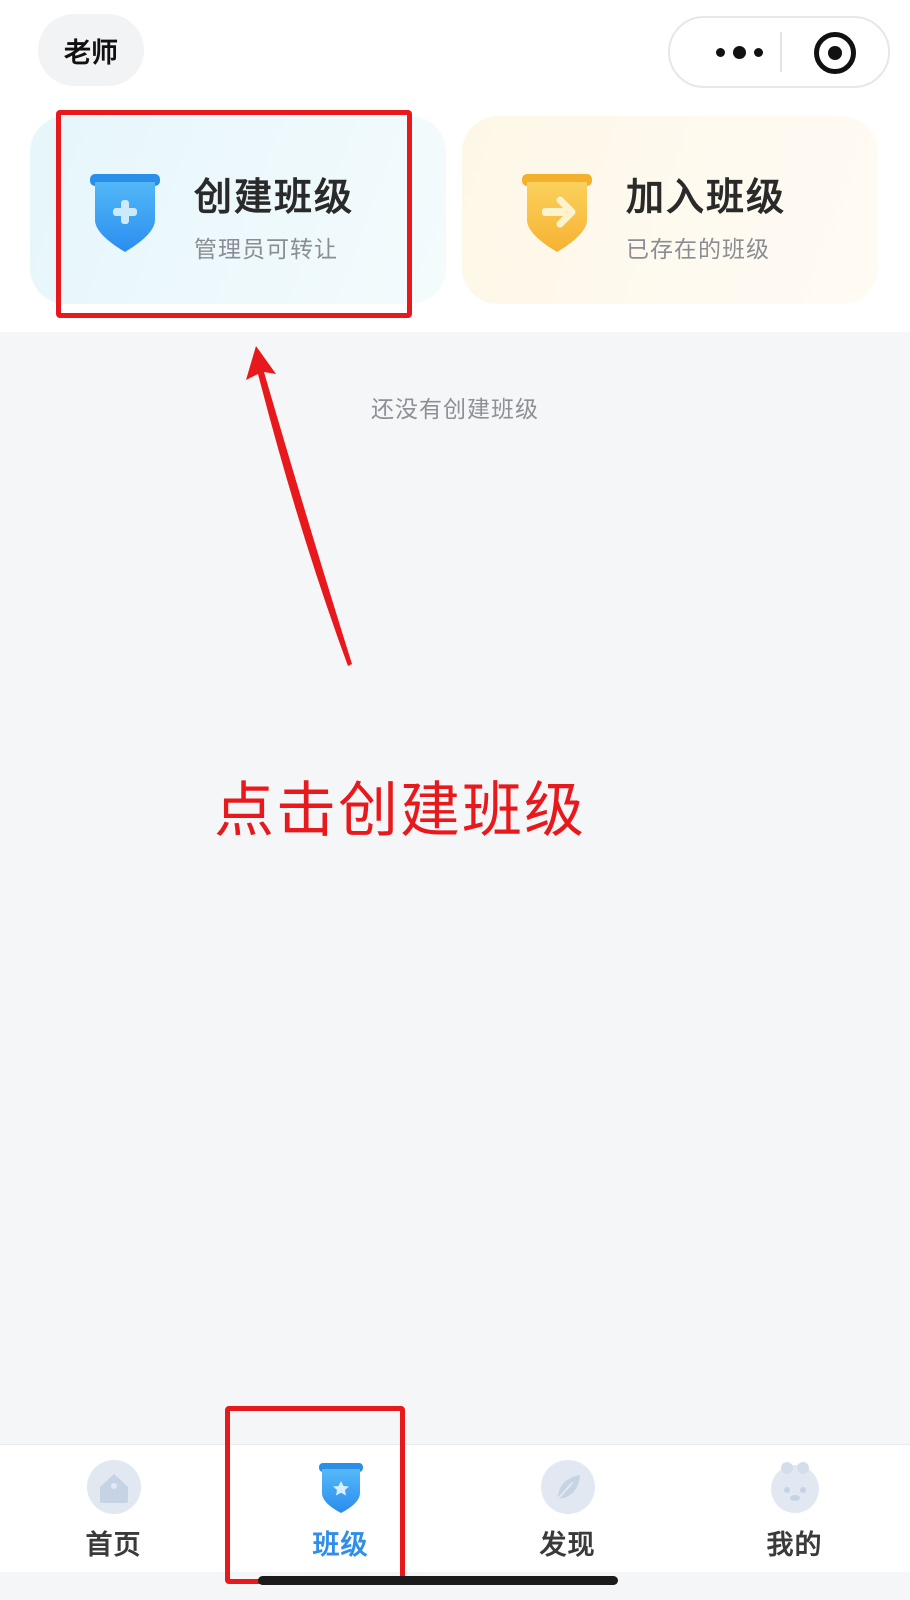 The height and width of the screenshot is (1600, 910). I want to click on join-class-subtitle: 已存在的班级, so click(698, 250).